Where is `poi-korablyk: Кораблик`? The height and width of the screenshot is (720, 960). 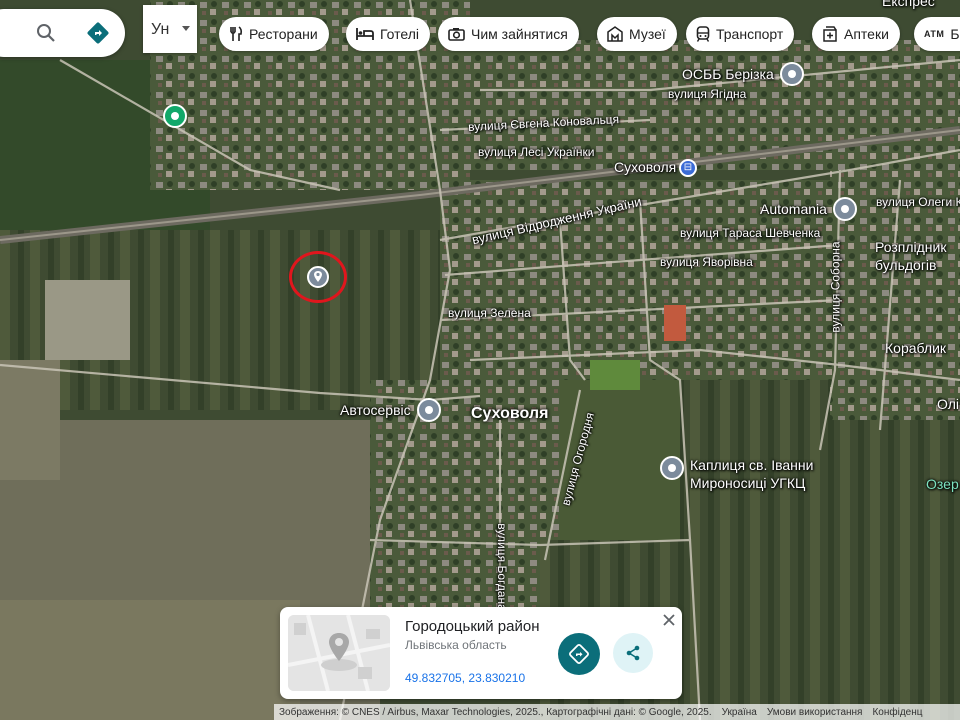
poi-korablyk: Кораблик is located at coordinates (915, 348).